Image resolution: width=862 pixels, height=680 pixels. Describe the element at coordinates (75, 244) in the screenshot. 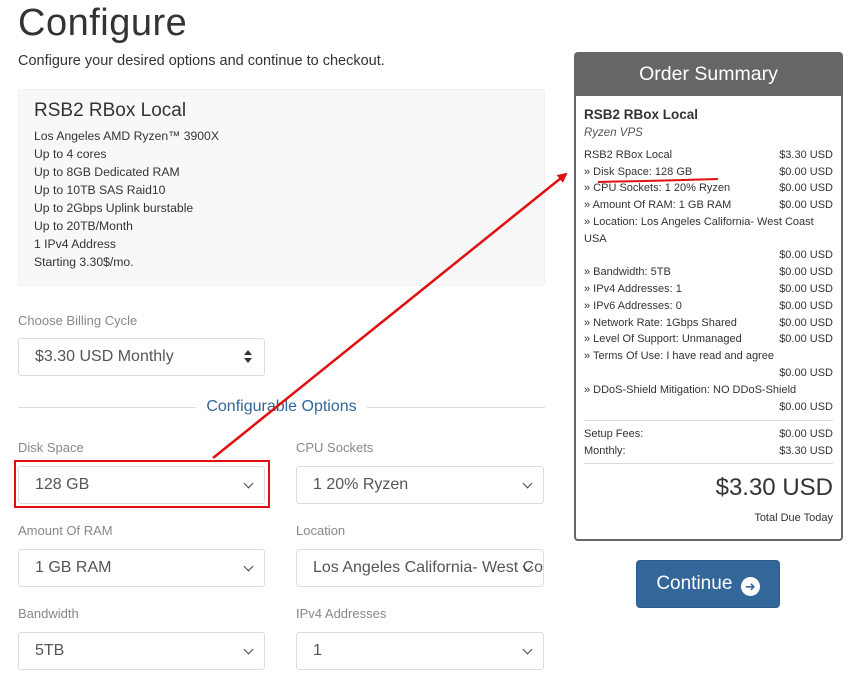

I see `product-feature: 1 IPv4 Address` at that location.